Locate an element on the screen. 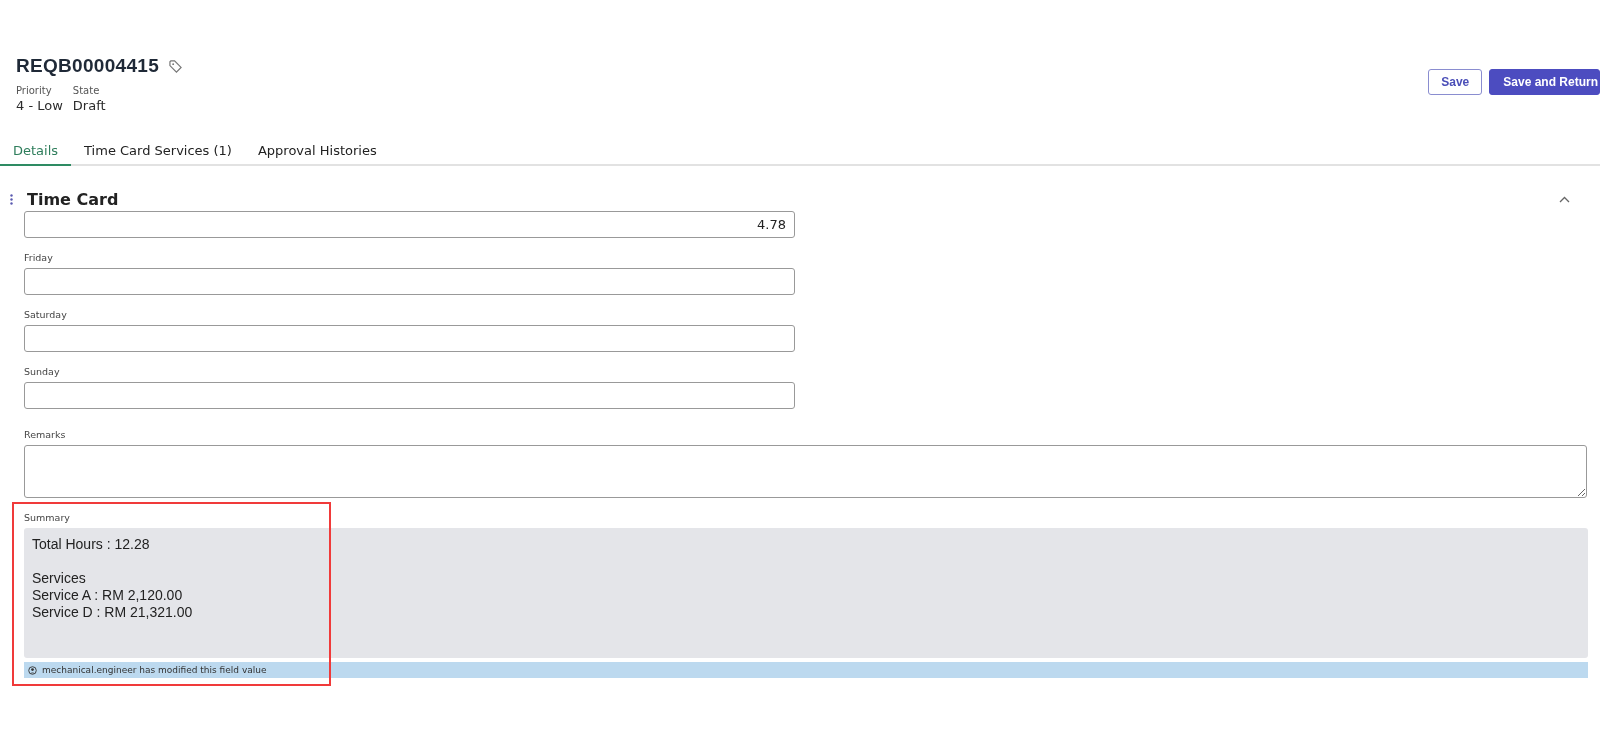 This screenshot has height=732, width=1600. tab: Details is located at coordinates (36, 152).